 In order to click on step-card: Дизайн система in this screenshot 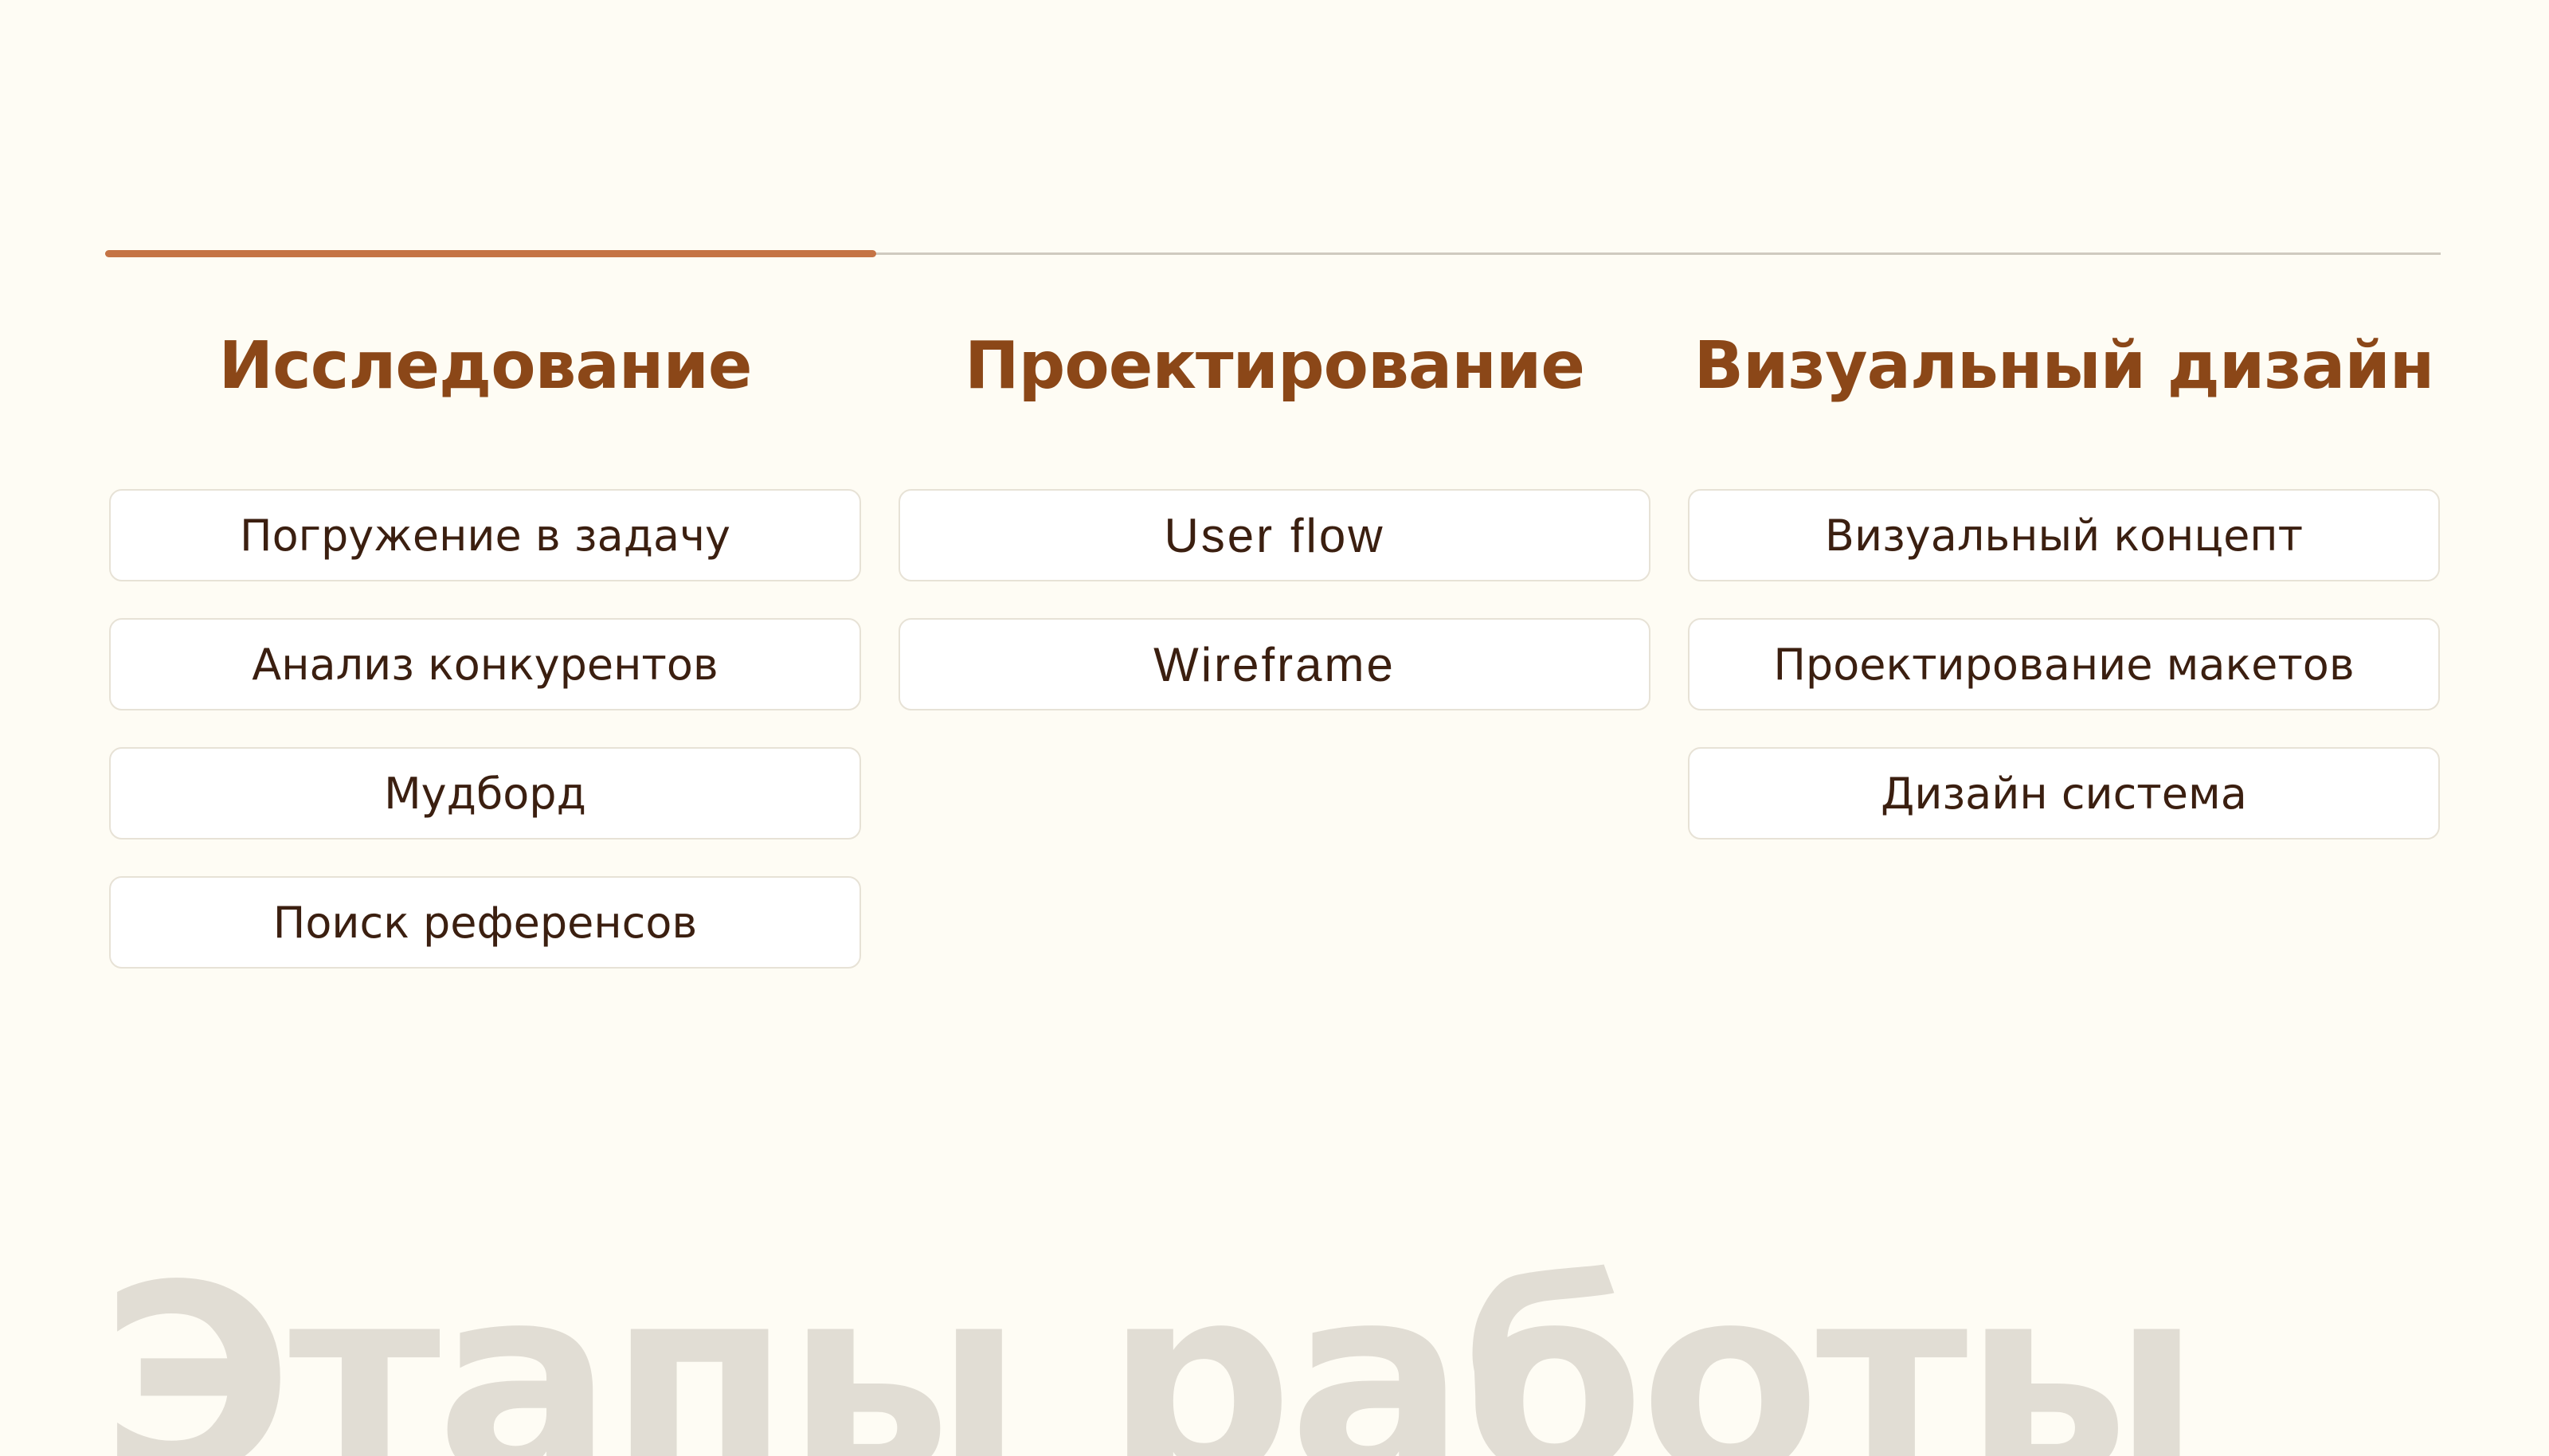, I will do `click(2064, 793)`.